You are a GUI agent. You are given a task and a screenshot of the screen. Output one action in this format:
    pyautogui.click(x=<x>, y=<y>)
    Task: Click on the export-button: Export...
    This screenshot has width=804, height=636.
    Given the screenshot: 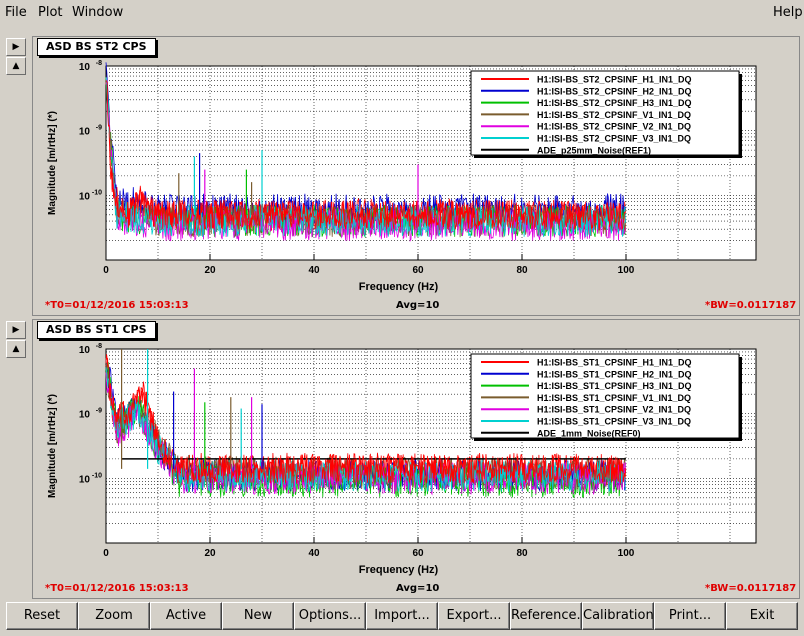 What is the action you would take?
    pyautogui.click(x=474, y=616)
    